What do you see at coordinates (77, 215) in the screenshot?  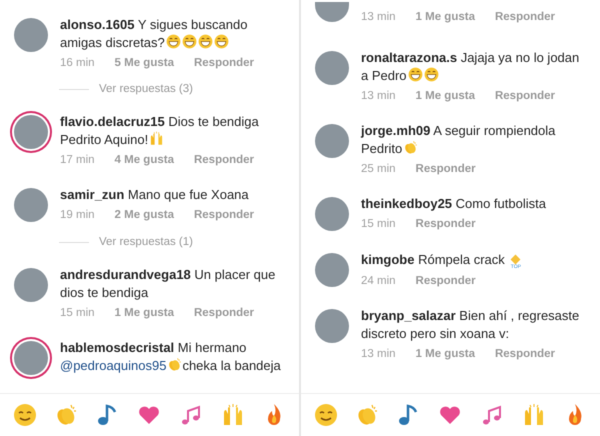 I see `comment-time: 19 min` at bounding box center [77, 215].